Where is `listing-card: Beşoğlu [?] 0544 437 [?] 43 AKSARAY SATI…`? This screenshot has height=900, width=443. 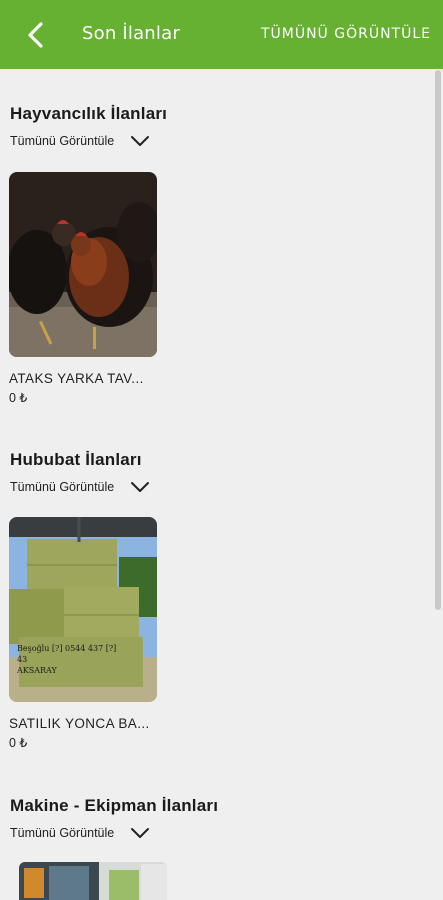
listing-card: Beşoğlu [?] 0544 437 [?] 43 AKSARAY SATI… is located at coordinates (83, 633).